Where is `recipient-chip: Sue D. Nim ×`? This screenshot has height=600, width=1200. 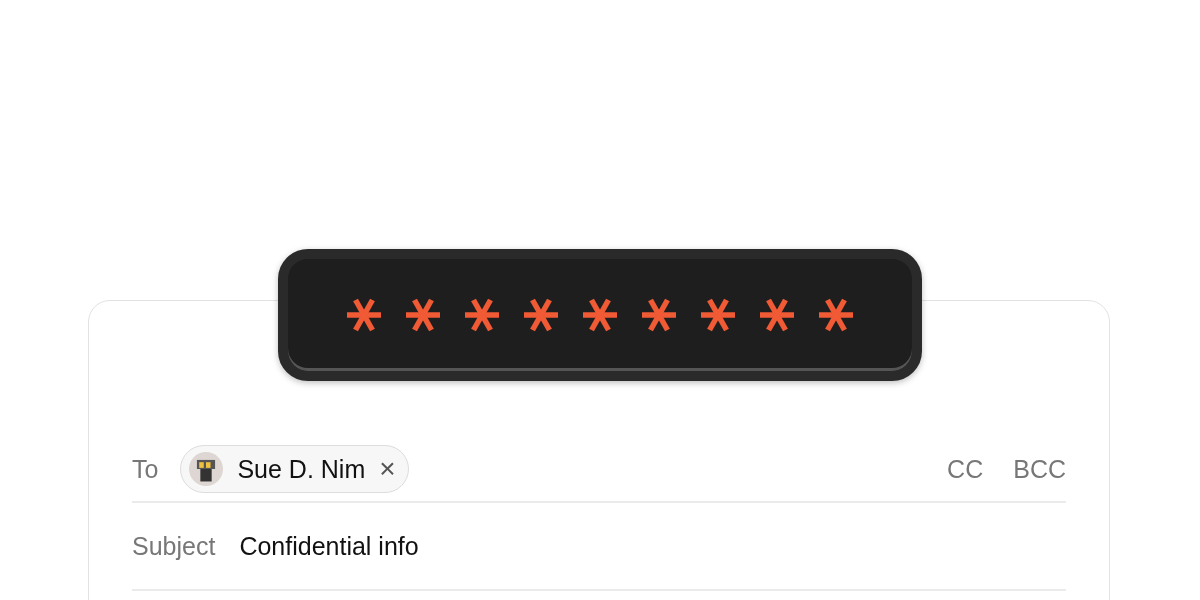
recipient-chip: Sue D. Nim × is located at coordinates (294, 469).